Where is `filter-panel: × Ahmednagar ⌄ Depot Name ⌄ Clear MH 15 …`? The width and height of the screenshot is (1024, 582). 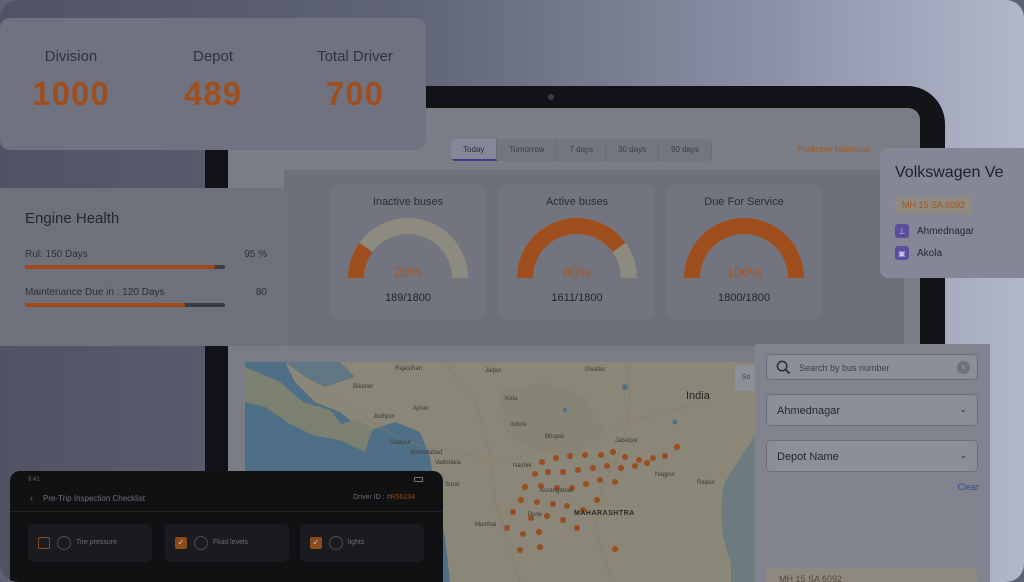 filter-panel: × Ahmednagar ⌄ Depot Name ⌄ Clear MH 15 … is located at coordinates (872, 463).